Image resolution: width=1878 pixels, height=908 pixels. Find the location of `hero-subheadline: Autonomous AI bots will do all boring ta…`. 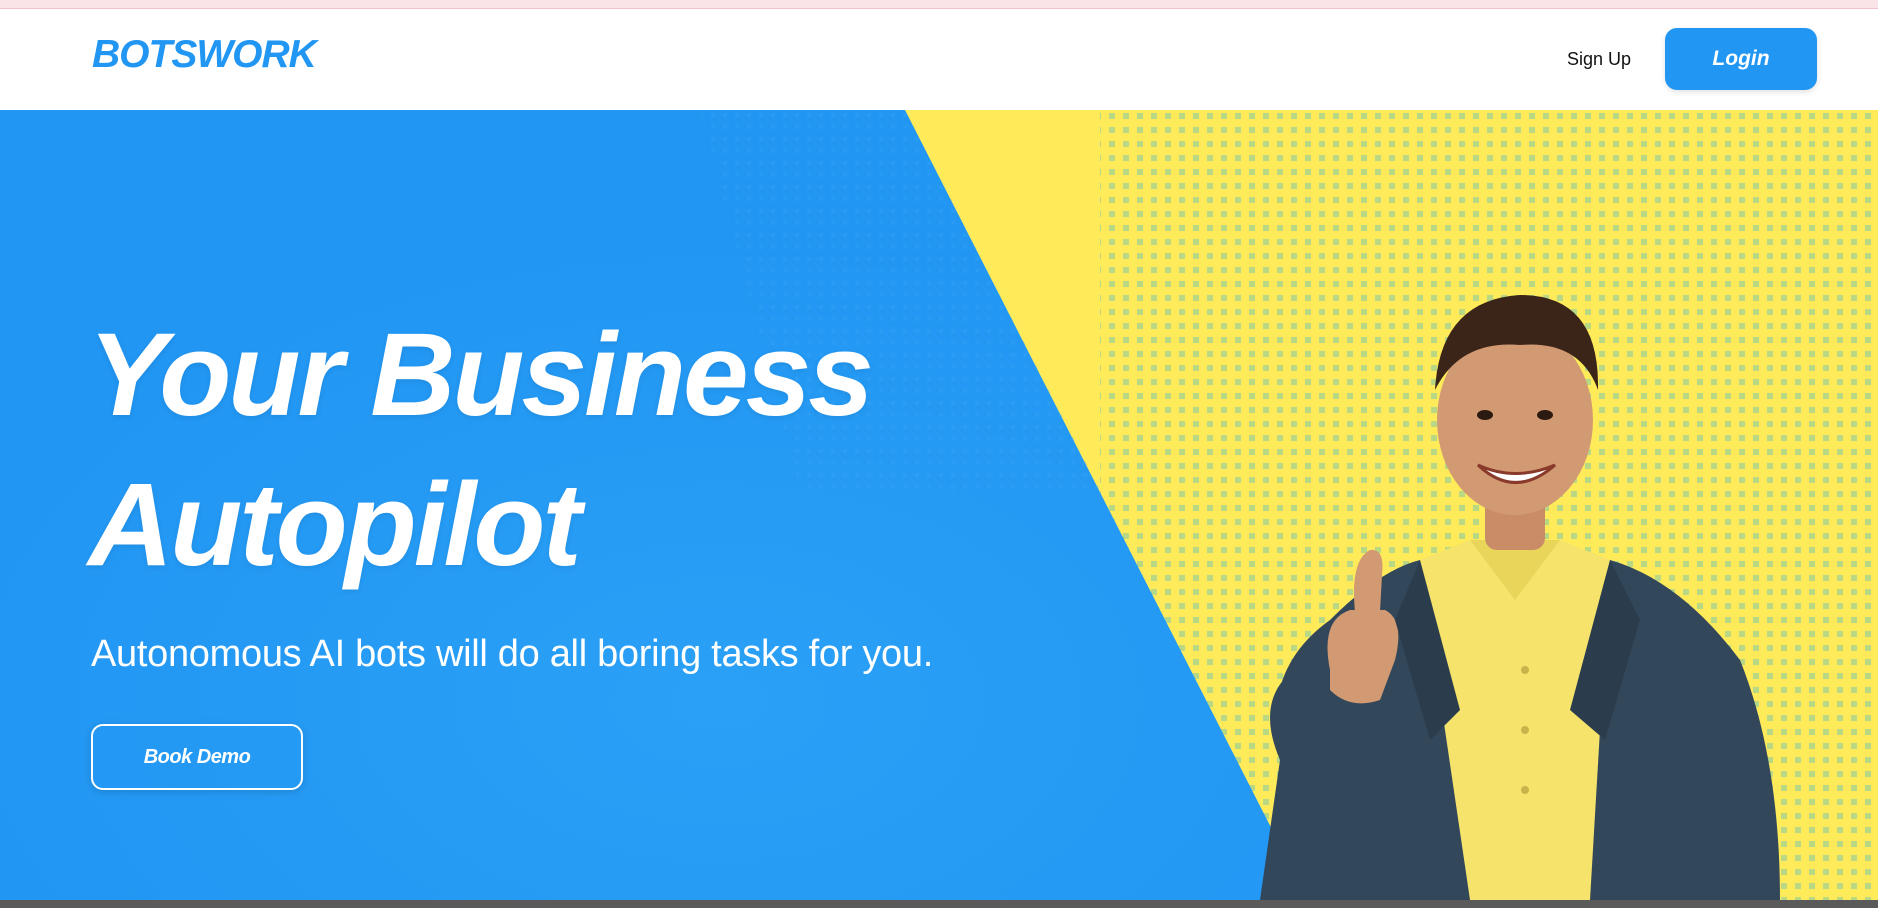

hero-subheadline: Autonomous AI bots will do all boring ta… is located at coordinates (512, 654).